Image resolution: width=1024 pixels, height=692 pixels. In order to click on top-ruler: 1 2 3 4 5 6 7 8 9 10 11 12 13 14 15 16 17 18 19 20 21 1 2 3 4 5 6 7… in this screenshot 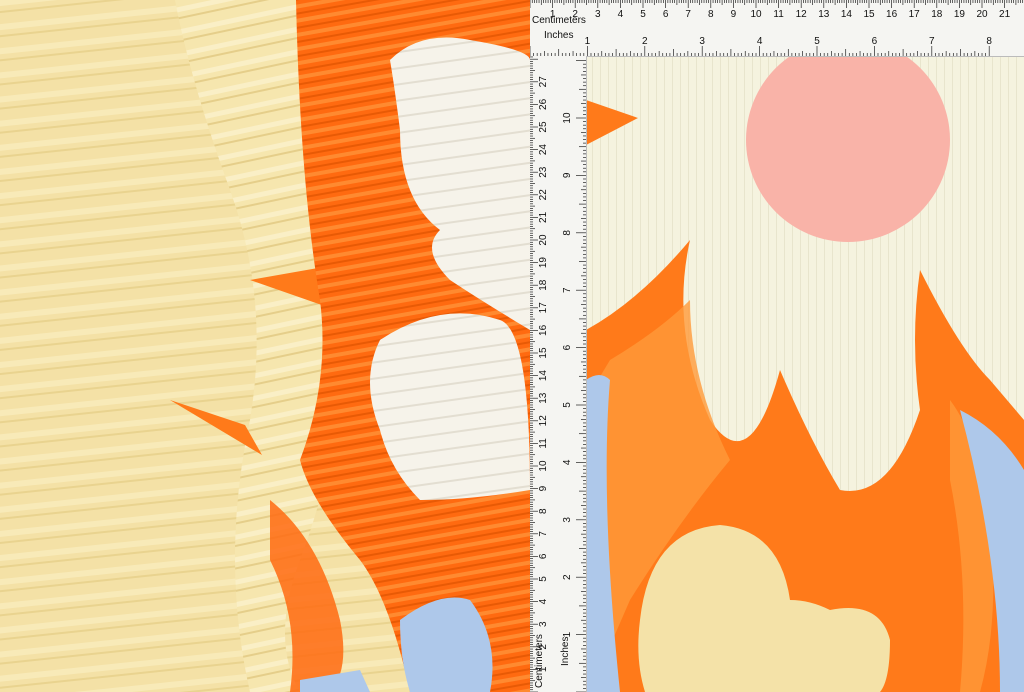, I will do `click(777, 28)`.